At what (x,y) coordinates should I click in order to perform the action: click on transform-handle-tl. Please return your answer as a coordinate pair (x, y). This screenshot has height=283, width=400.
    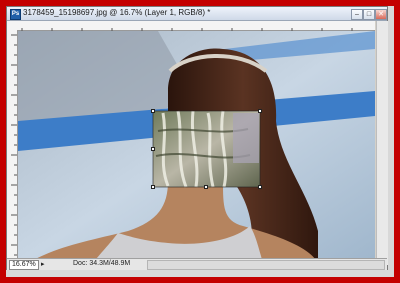
    Looking at the image, I should click on (153, 111).